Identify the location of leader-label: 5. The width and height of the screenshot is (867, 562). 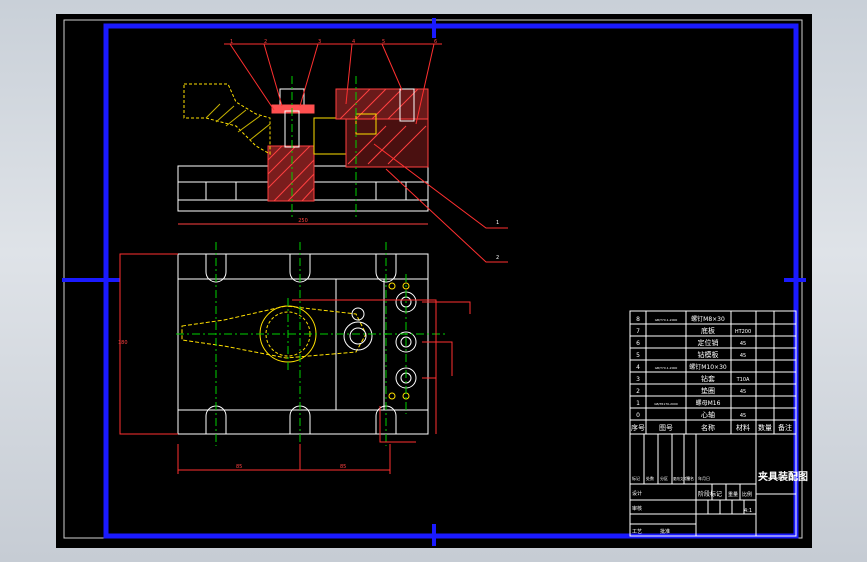
(383, 42).